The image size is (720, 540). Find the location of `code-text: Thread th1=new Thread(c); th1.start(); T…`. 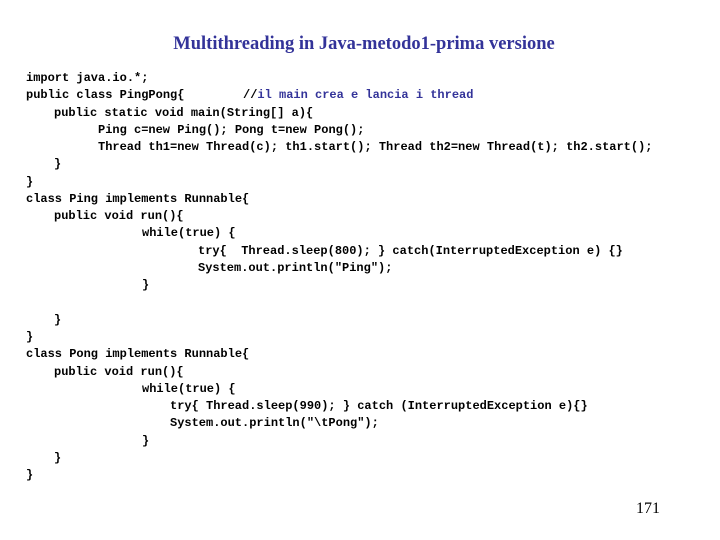

code-text: Thread th1=new Thread(c); th1.start(); T… is located at coordinates (375, 147).